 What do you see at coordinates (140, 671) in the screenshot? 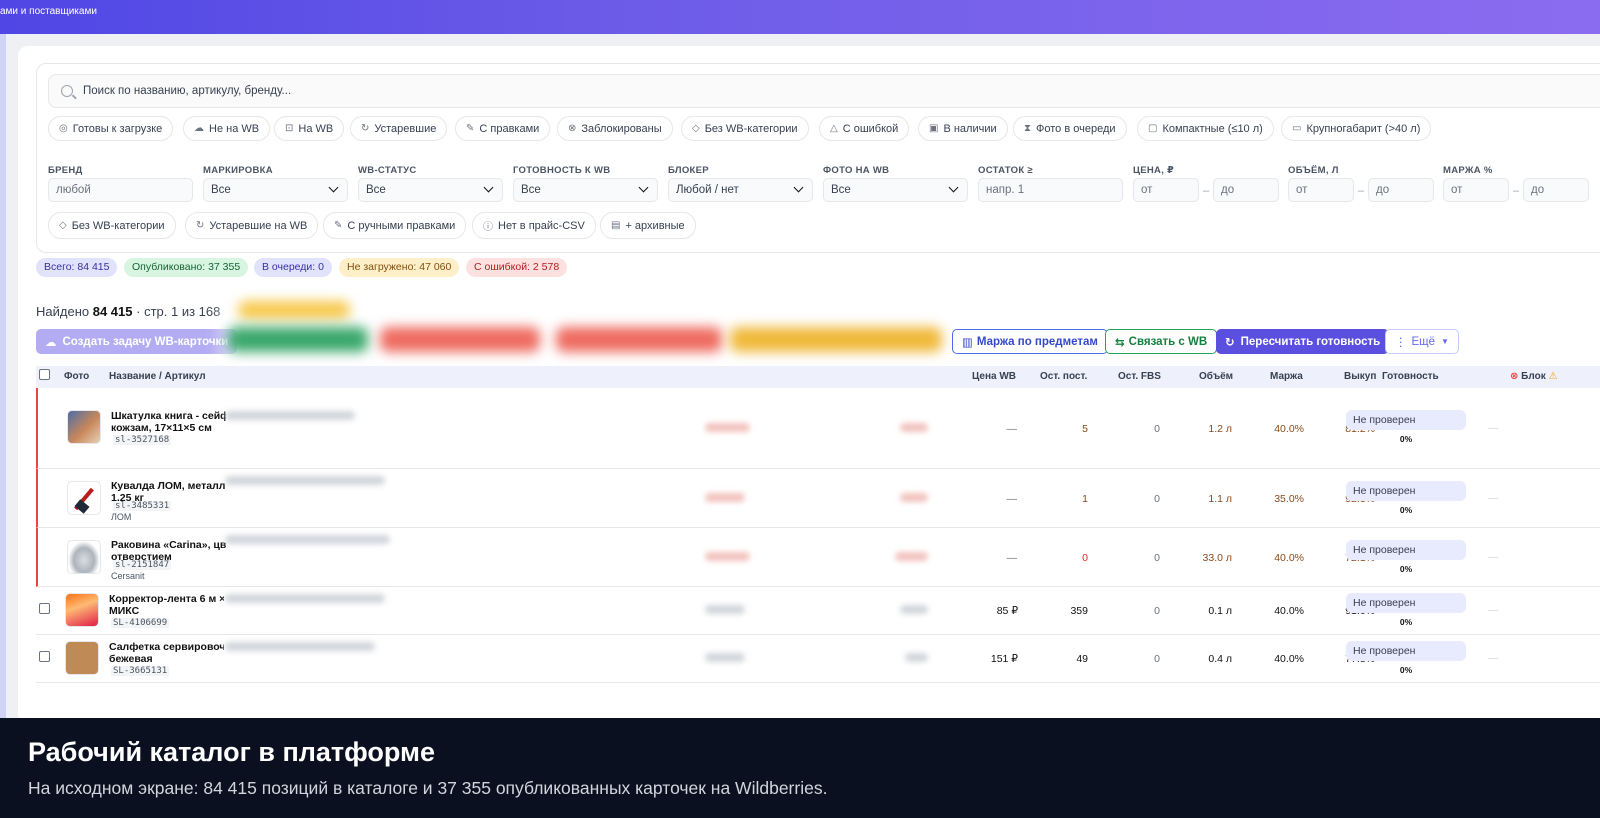
I see `product-sku: SL-3665131` at bounding box center [140, 671].